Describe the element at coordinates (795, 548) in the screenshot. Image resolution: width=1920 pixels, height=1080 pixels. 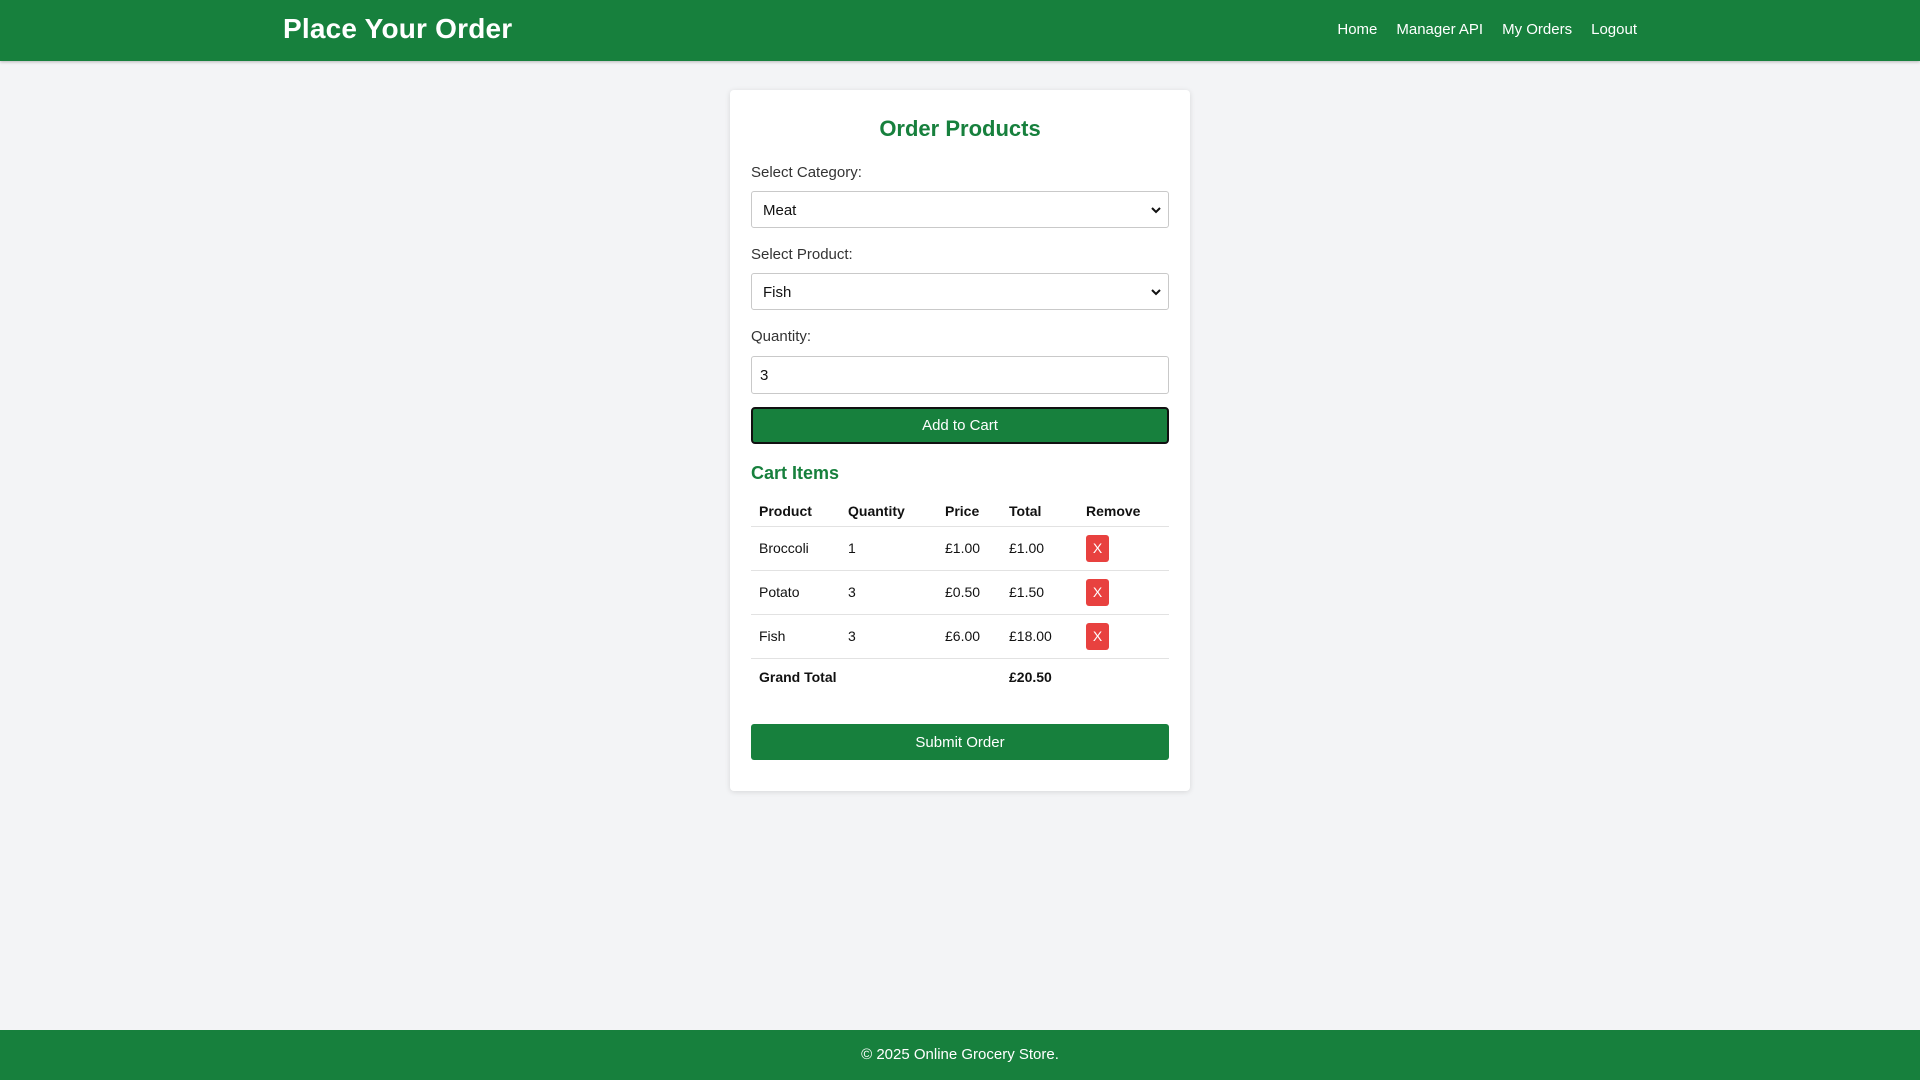
I see `cell-product: Broccoli` at that location.